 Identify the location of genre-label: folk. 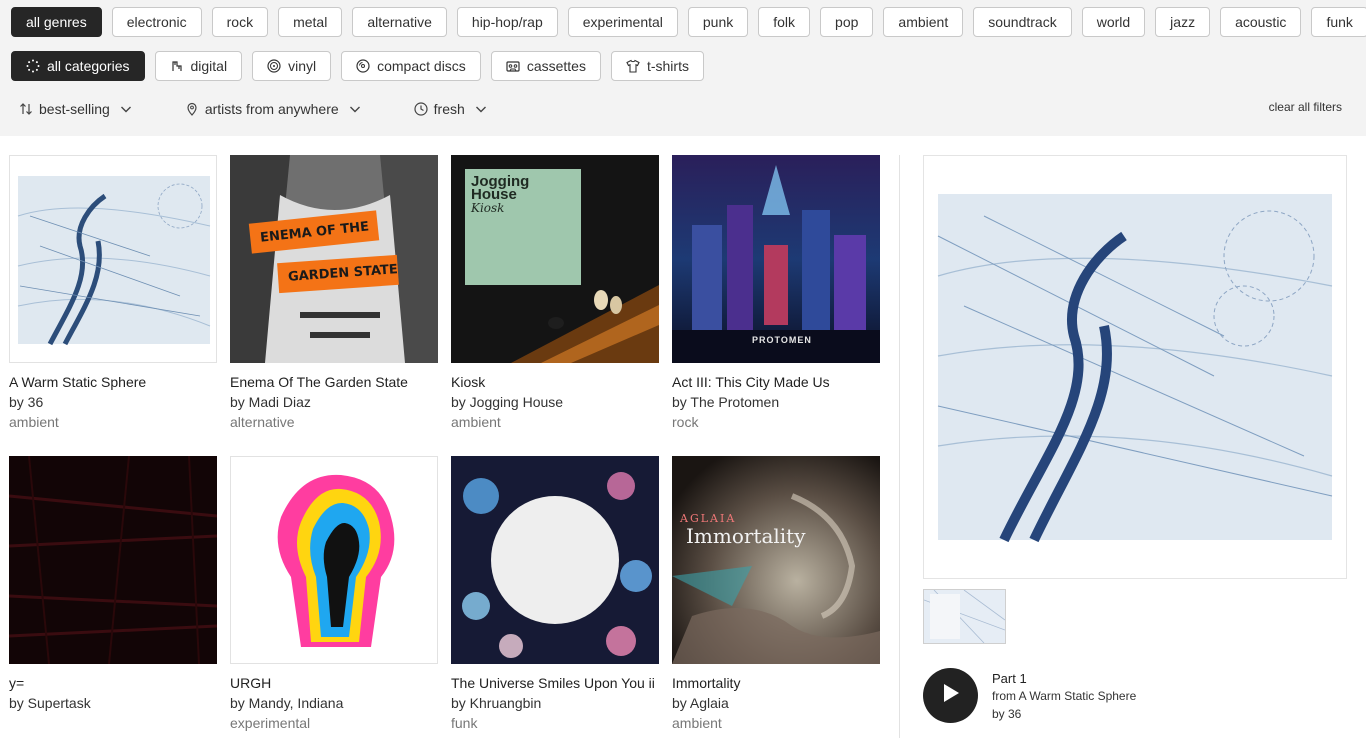
(784, 22).